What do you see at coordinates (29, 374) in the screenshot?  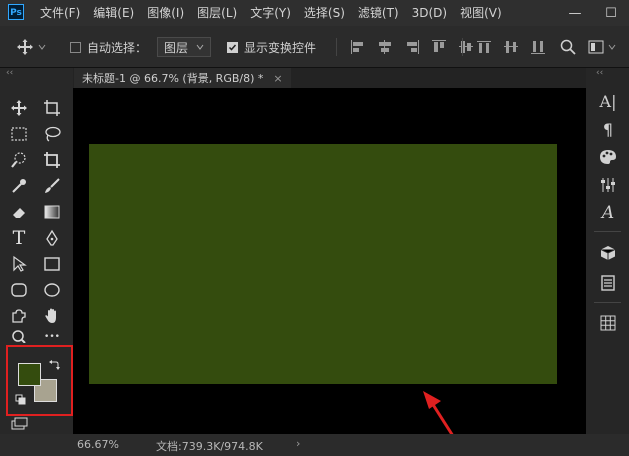 I see `foreground-color` at bounding box center [29, 374].